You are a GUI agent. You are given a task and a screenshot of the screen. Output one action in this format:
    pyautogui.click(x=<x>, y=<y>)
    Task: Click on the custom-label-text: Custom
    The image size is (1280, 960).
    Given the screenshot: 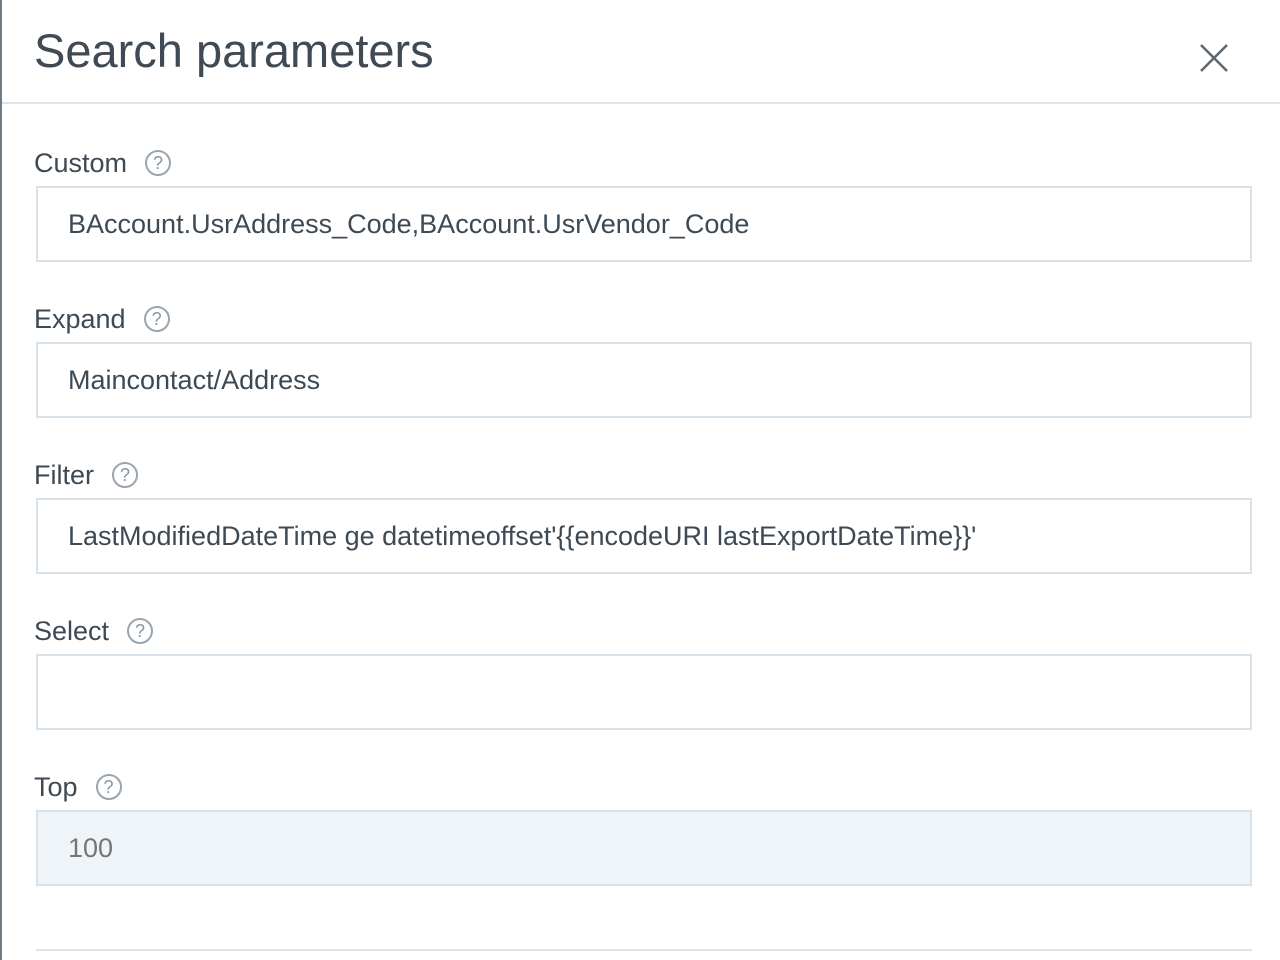 What is the action you would take?
    pyautogui.click(x=81, y=163)
    